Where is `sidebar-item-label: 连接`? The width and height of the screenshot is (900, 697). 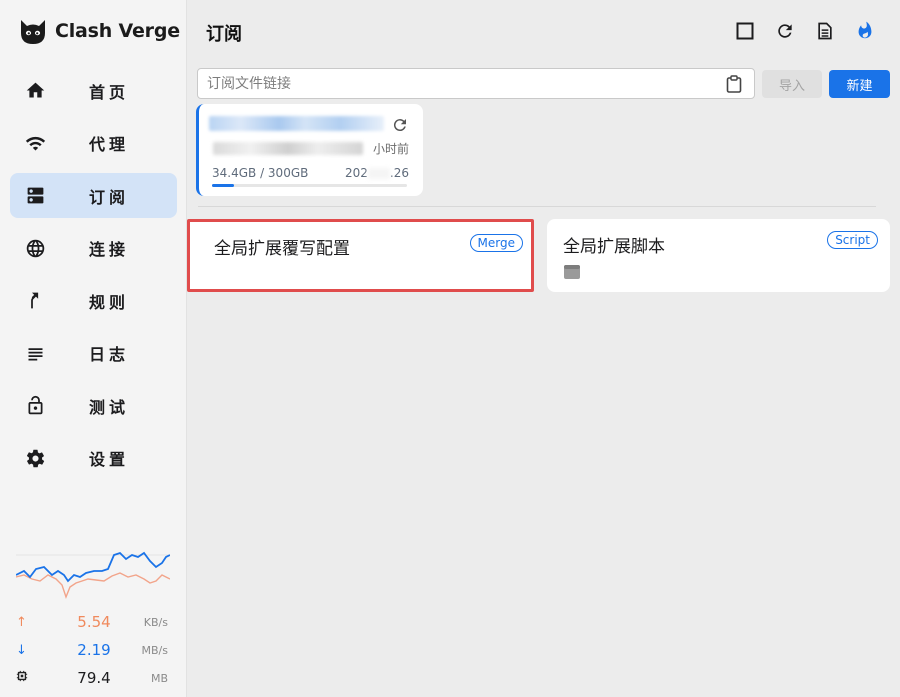 sidebar-item-label: 连接 is located at coordinates (109, 249).